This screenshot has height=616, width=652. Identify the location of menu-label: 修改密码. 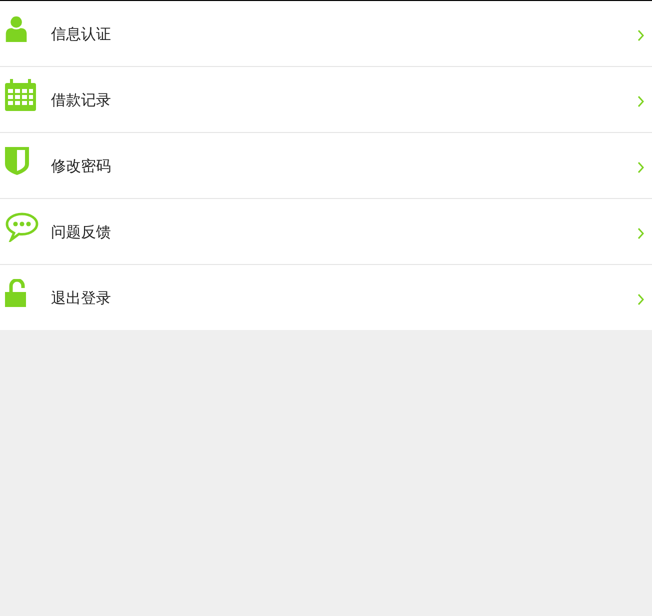
(81, 166).